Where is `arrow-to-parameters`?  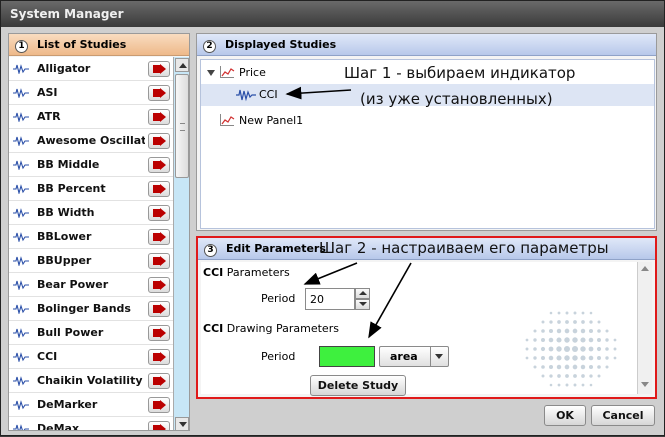 arrow-to-parameters is located at coordinates (330, 273).